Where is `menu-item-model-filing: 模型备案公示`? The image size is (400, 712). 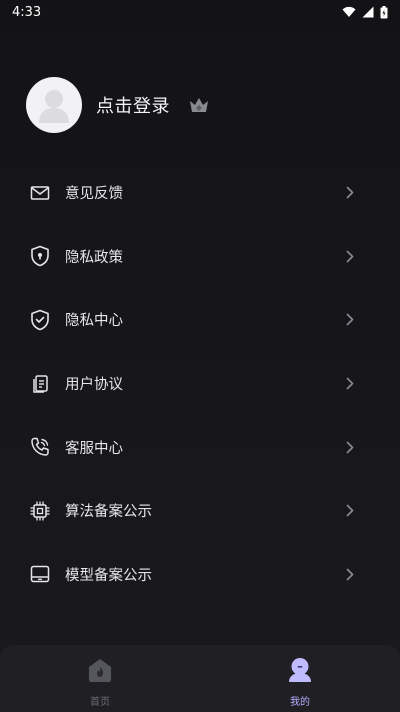 menu-item-model-filing: 模型备案公示 is located at coordinates (200, 575).